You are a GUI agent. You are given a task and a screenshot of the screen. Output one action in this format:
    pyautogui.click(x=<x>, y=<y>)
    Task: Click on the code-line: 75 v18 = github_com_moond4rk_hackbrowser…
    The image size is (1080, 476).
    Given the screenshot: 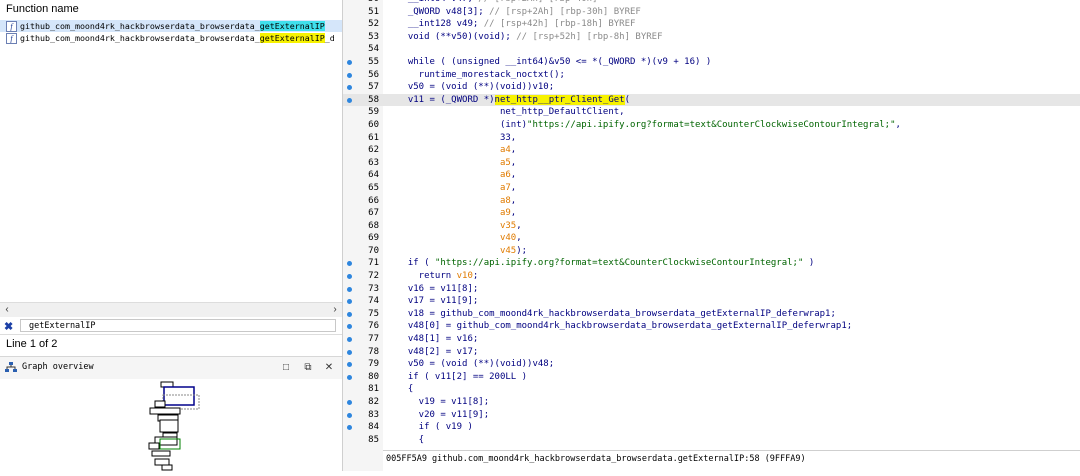 What is the action you would take?
    pyautogui.click(x=711, y=314)
    